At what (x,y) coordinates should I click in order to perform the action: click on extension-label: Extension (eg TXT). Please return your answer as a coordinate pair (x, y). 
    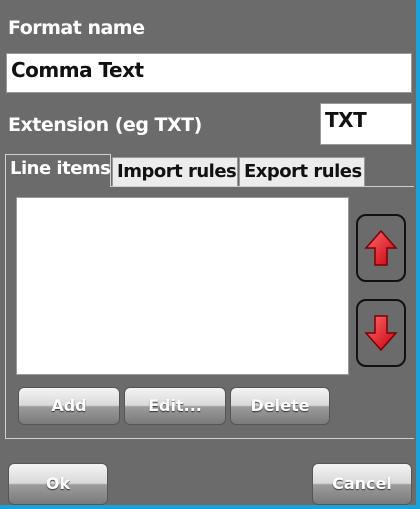
    Looking at the image, I should click on (105, 125).